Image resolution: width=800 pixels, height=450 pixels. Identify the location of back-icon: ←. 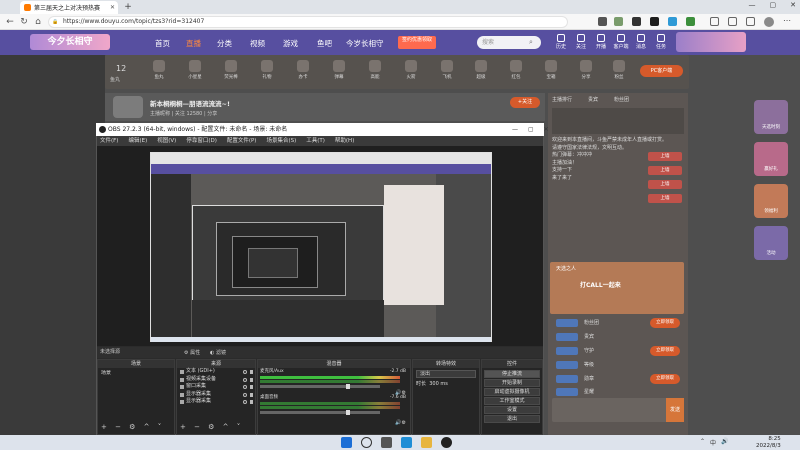
(10, 22).